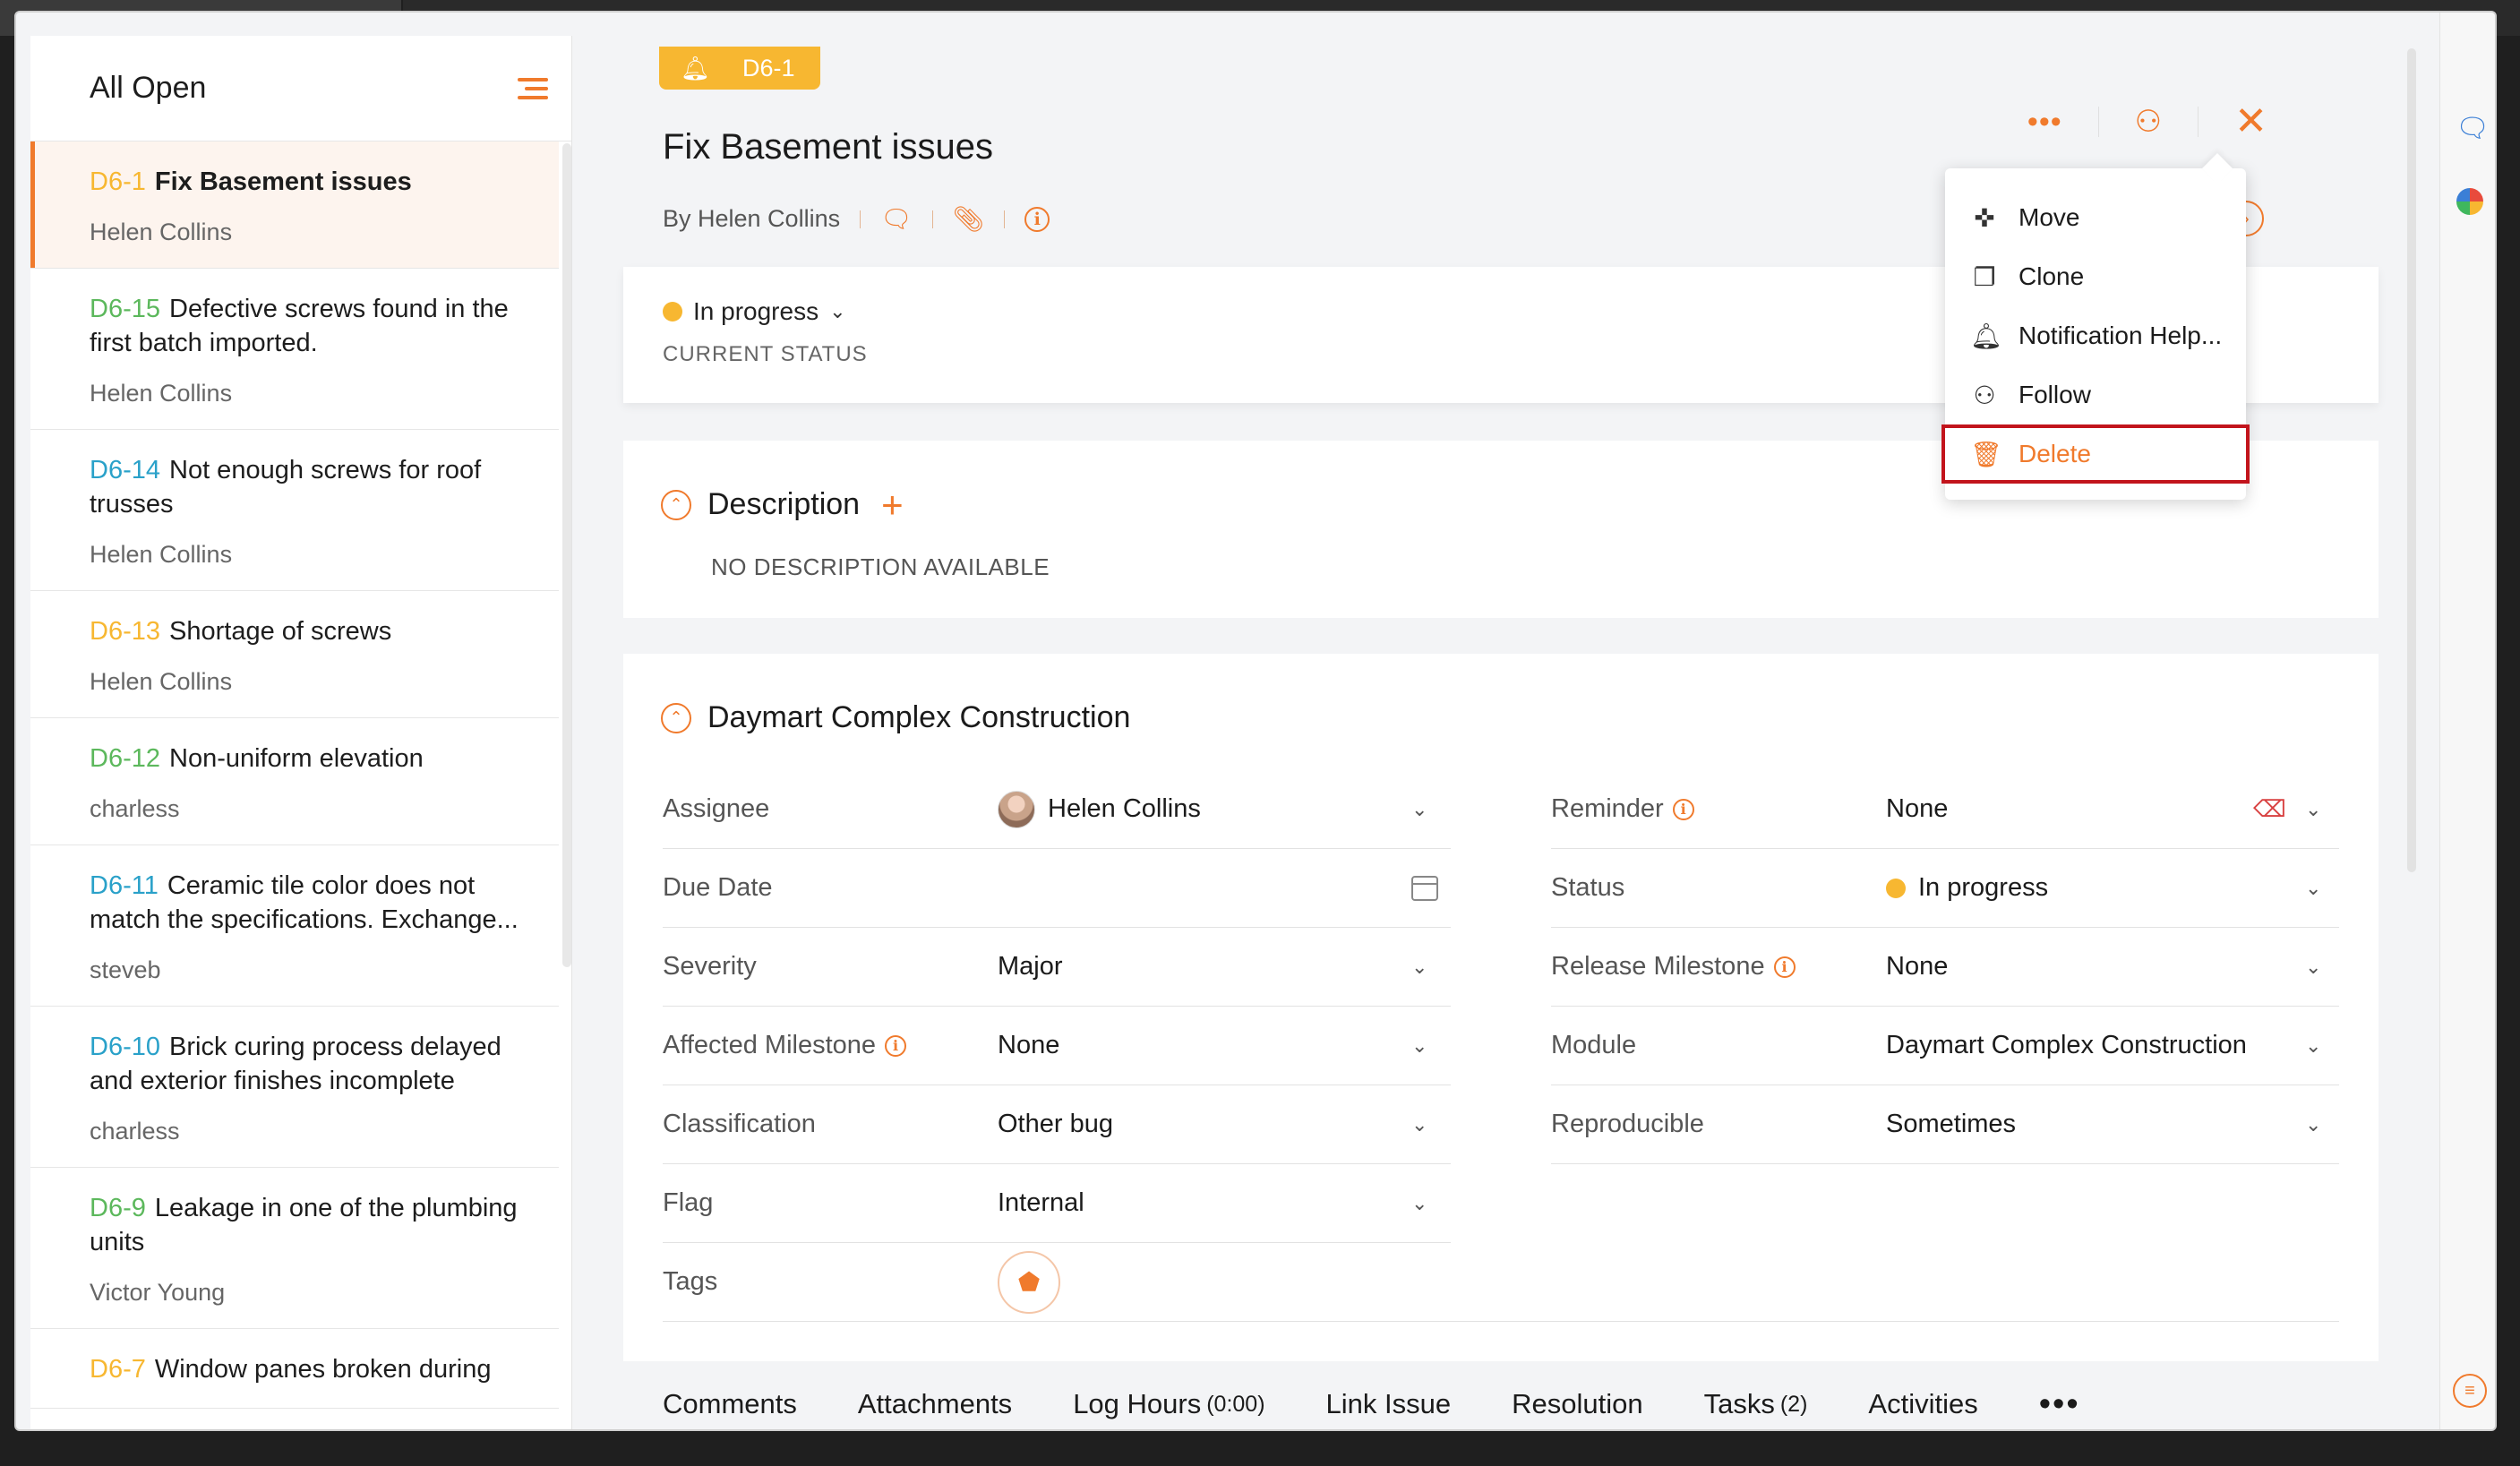 The width and height of the screenshot is (2520, 1466). I want to click on issue-id-badge: 🔔︎ D6-1, so click(739, 68).